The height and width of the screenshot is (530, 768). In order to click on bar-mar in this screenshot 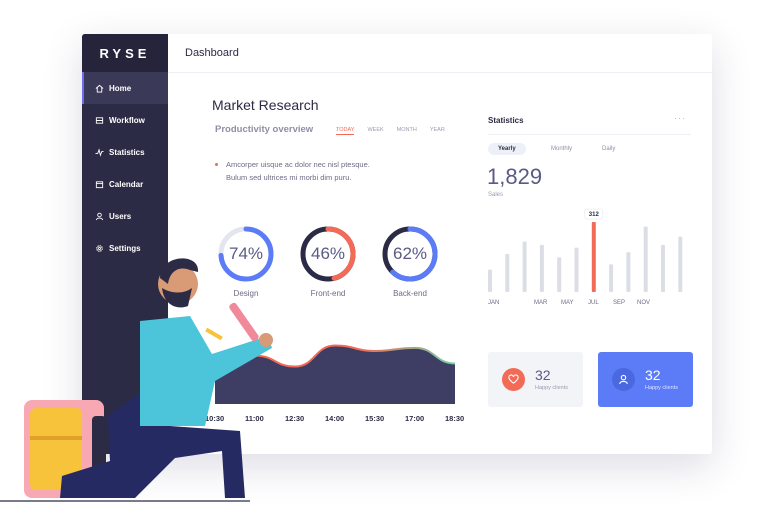, I will do `click(524, 266)`.